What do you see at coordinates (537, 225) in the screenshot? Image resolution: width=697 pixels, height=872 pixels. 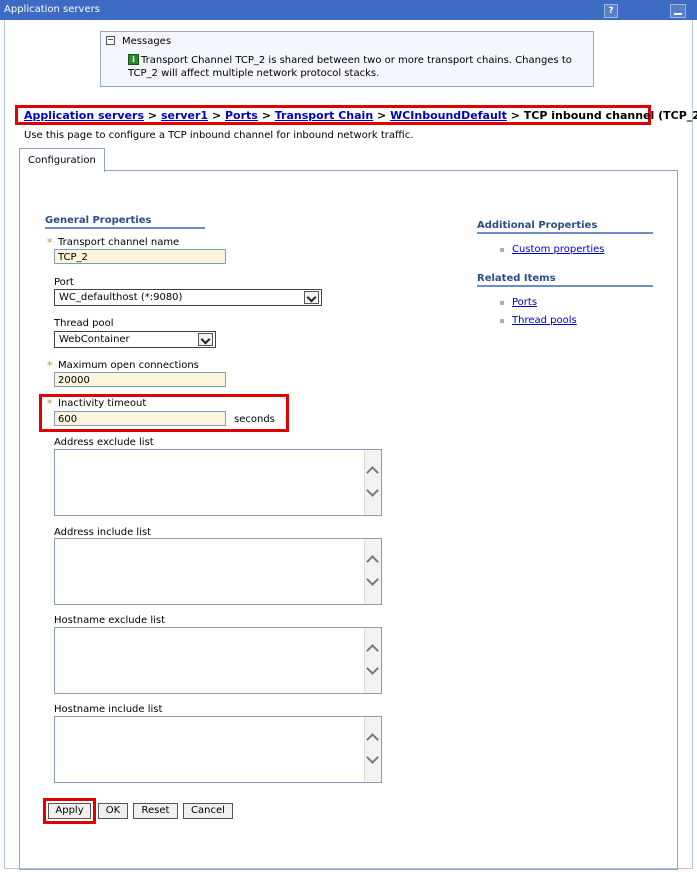 I see `additional-properties-heading: Additional Properties` at bounding box center [537, 225].